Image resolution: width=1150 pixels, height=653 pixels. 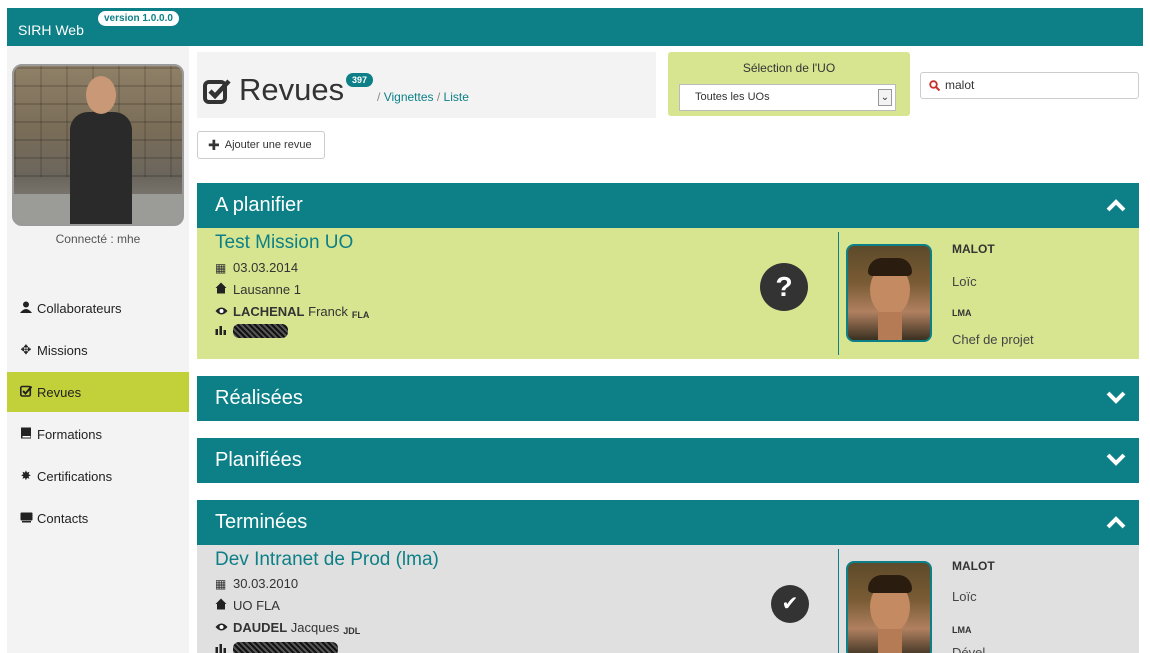 I want to click on move-icon: ✥, so click(x=26, y=349).